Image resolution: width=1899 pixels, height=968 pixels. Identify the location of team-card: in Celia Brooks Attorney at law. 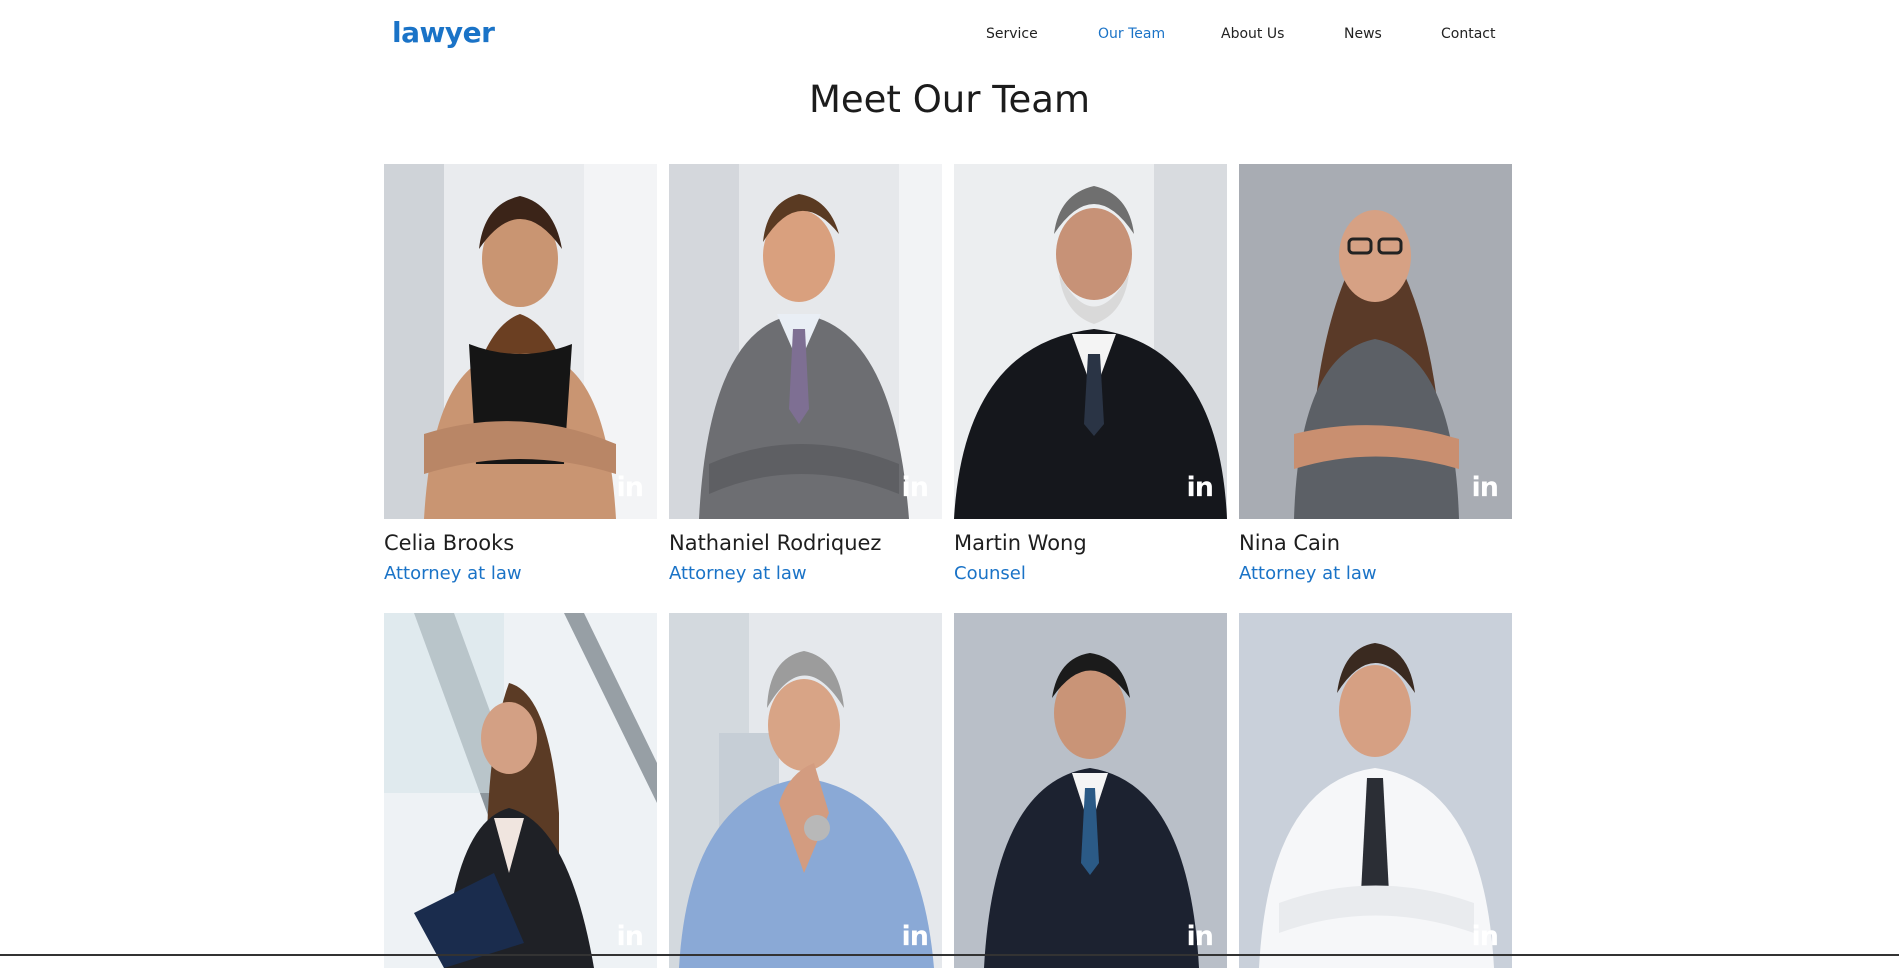
(520, 374).